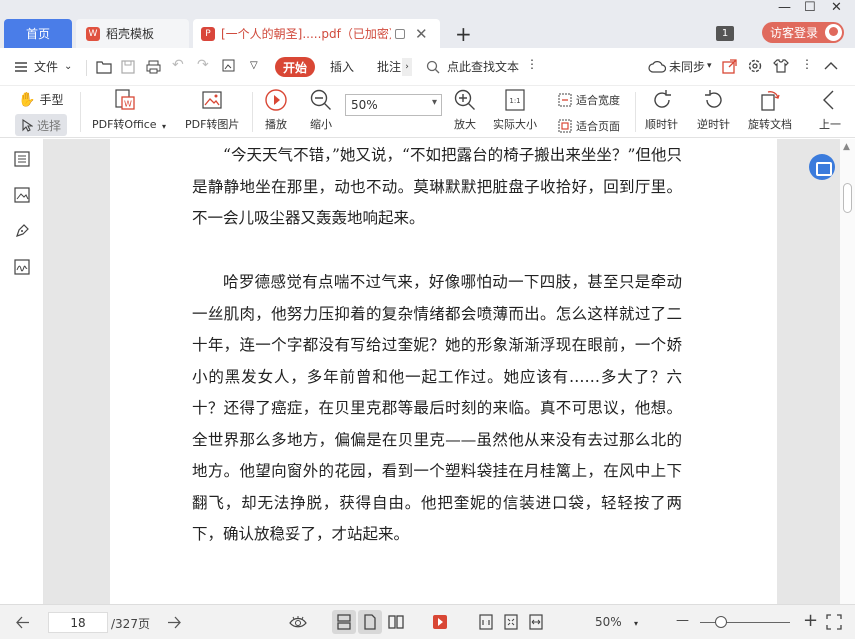 The width and height of the screenshot is (855, 639). Describe the element at coordinates (682, 620) in the screenshot. I see `zoom-minus-button: —` at that location.